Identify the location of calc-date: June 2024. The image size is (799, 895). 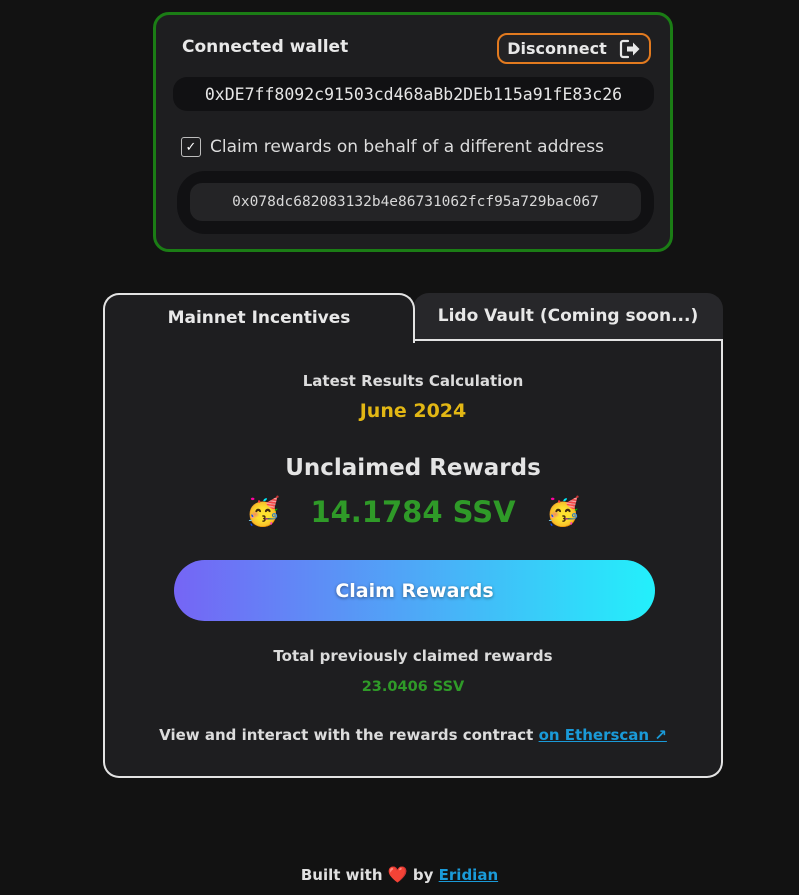
(413, 411).